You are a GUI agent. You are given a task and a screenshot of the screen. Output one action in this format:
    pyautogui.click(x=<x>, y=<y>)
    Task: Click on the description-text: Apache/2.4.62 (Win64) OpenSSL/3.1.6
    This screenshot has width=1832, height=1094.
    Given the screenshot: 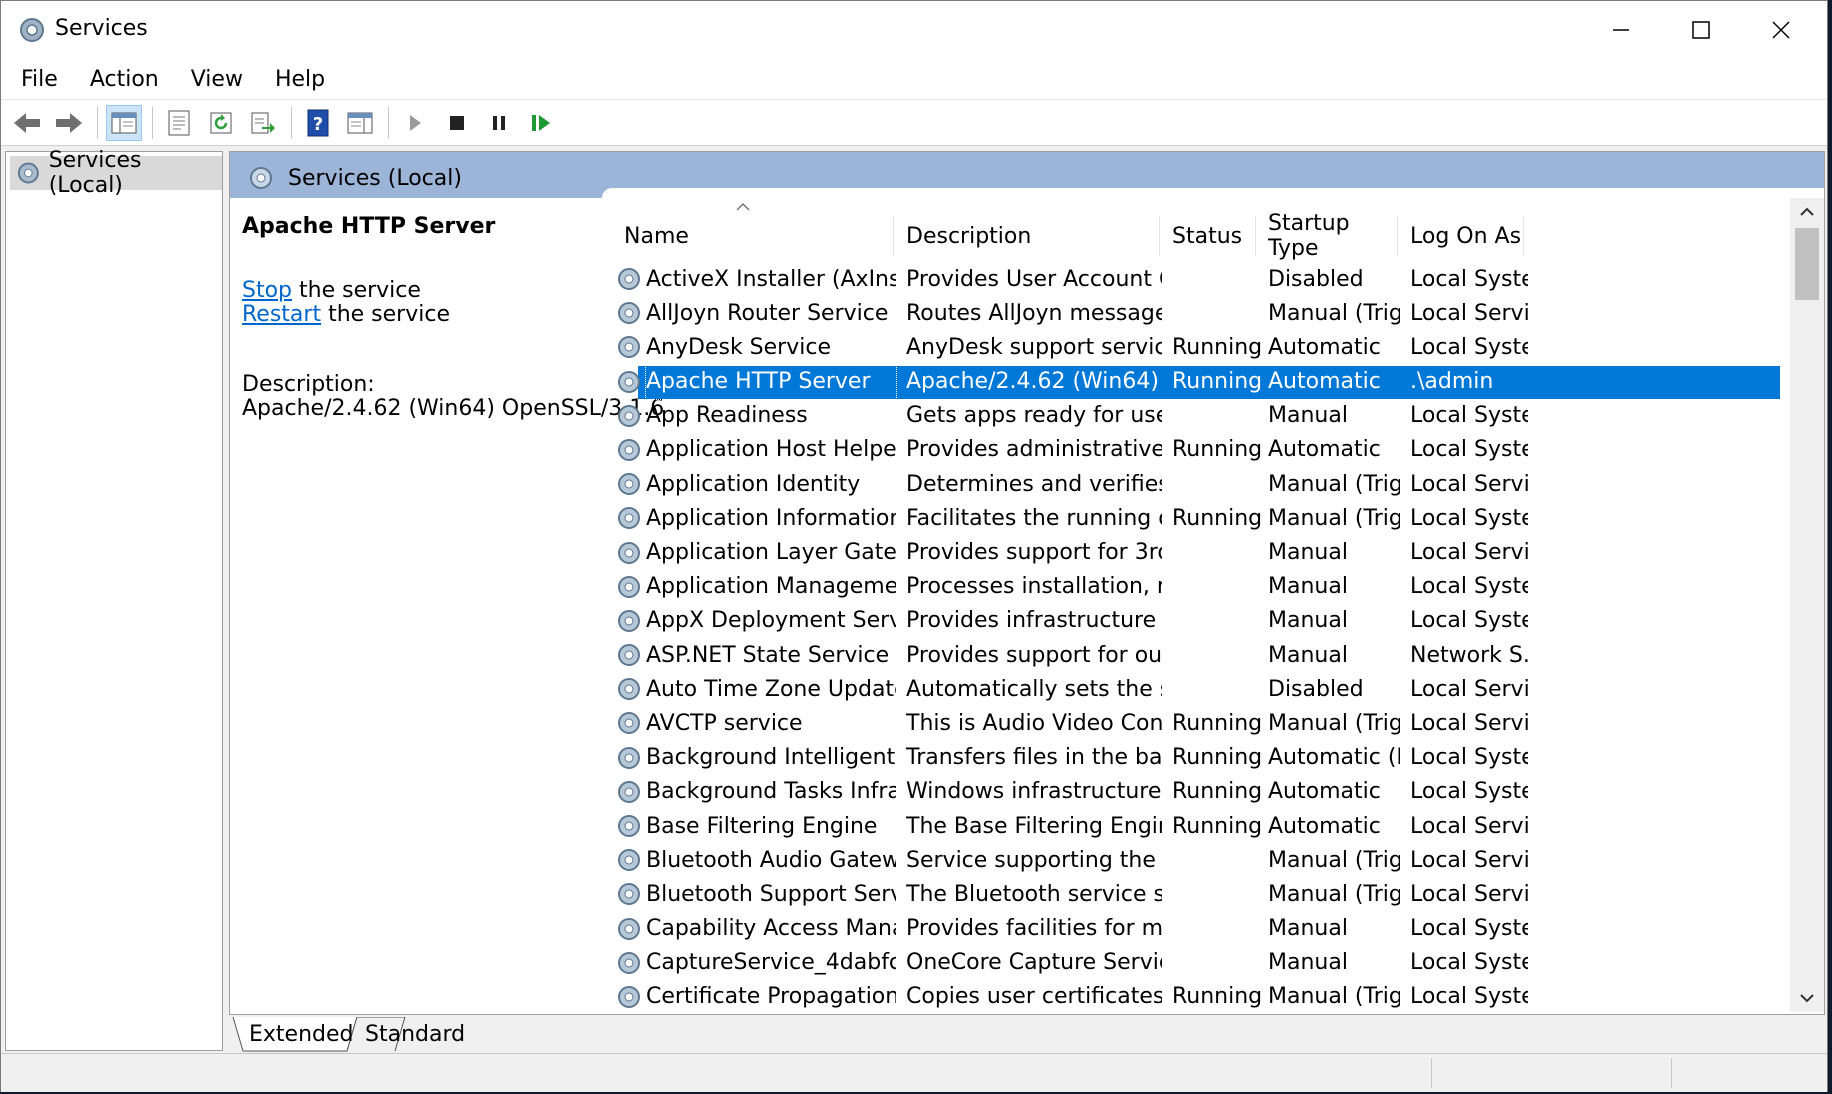 What is the action you would take?
    pyautogui.click(x=453, y=408)
    